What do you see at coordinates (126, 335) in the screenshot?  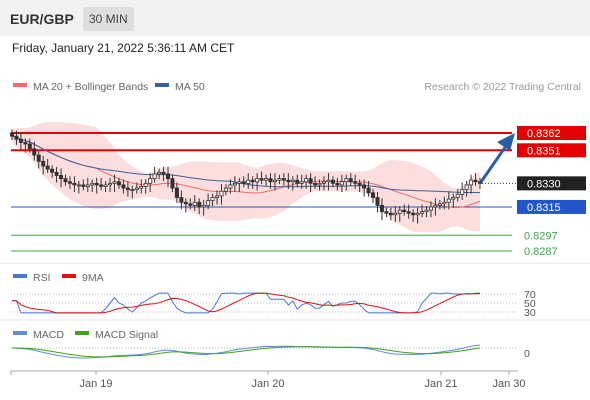 I see `legend-macd-signal-label: MACD Signal` at bounding box center [126, 335].